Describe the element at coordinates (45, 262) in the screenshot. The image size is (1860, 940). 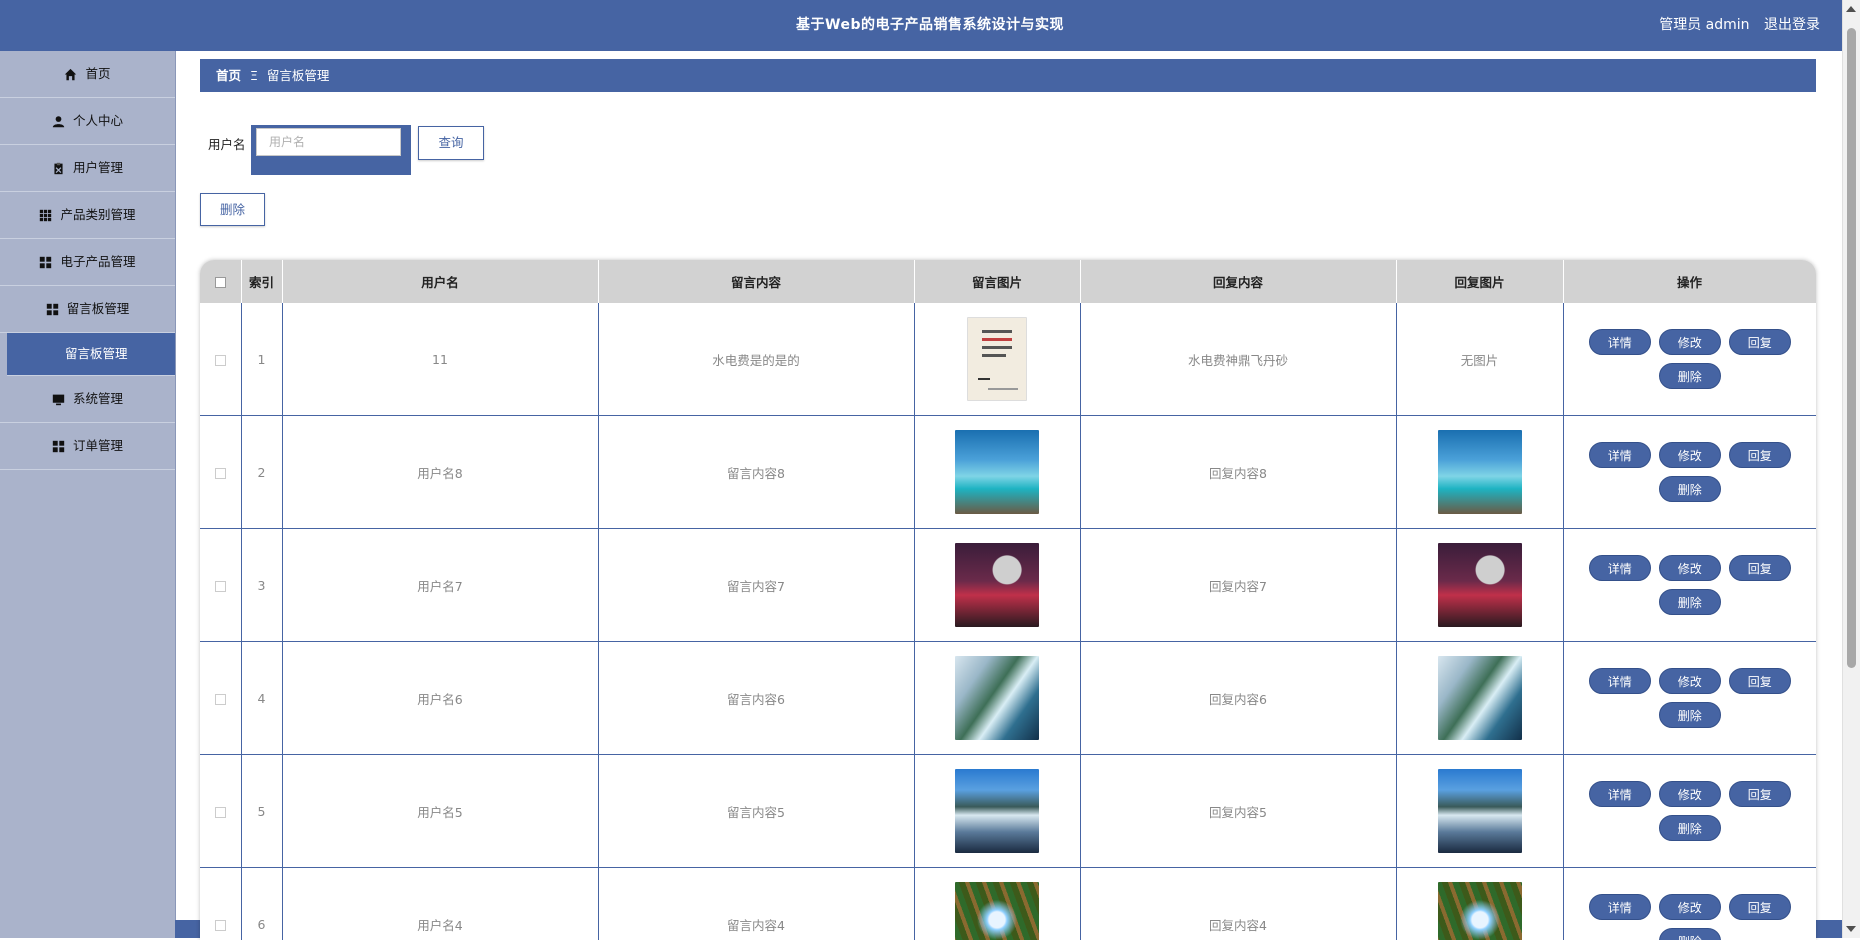
I see `apps-icon` at that location.